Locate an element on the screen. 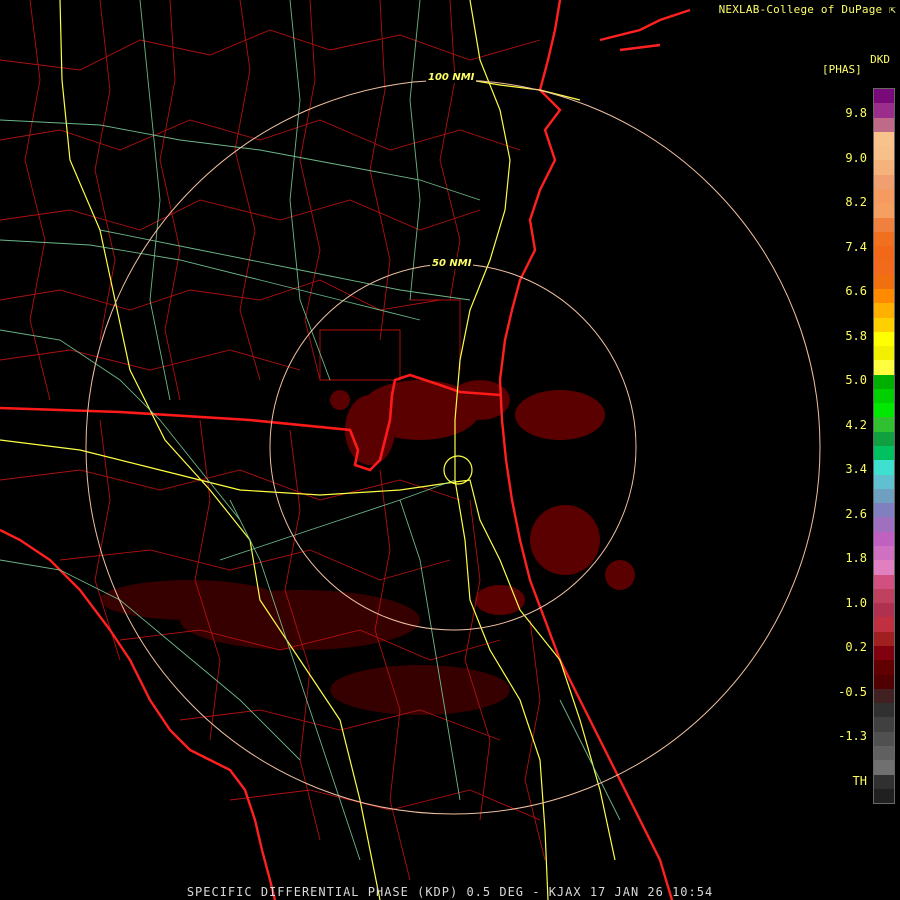  color-scale-bar is located at coordinates (884, 446).